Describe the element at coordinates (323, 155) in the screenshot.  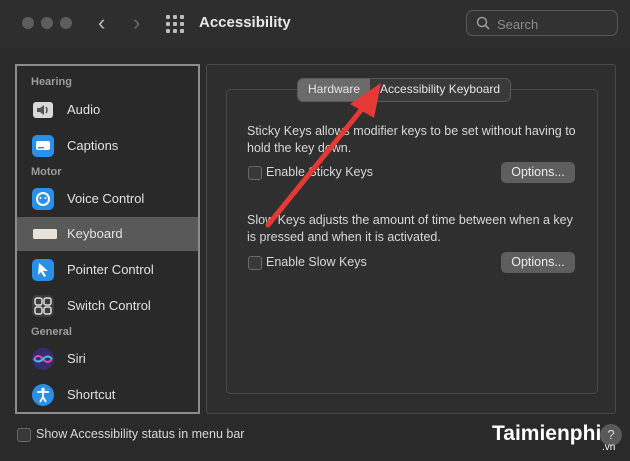
I see `annotation-arrow-icon` at that location.